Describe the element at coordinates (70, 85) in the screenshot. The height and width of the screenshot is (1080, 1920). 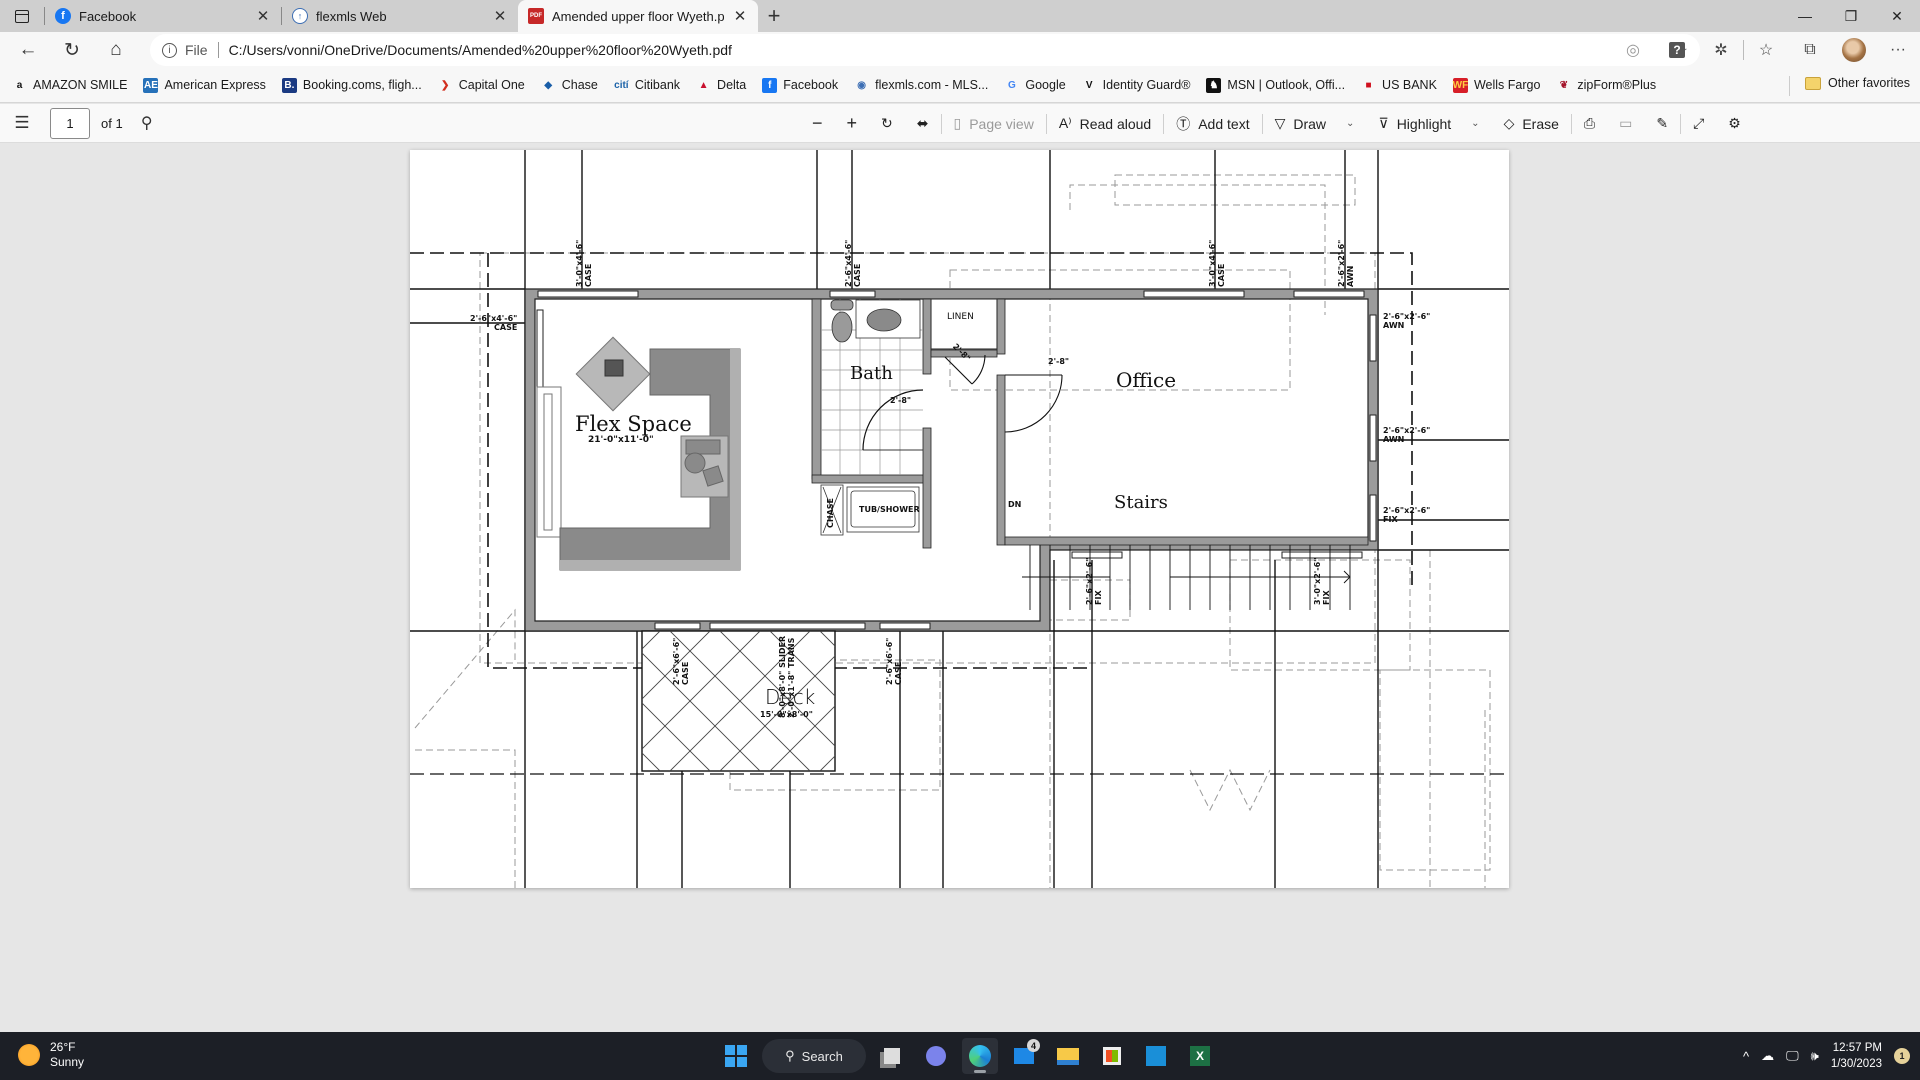
I see `favorite-amazon: a AMAZON SMILE` at that location.